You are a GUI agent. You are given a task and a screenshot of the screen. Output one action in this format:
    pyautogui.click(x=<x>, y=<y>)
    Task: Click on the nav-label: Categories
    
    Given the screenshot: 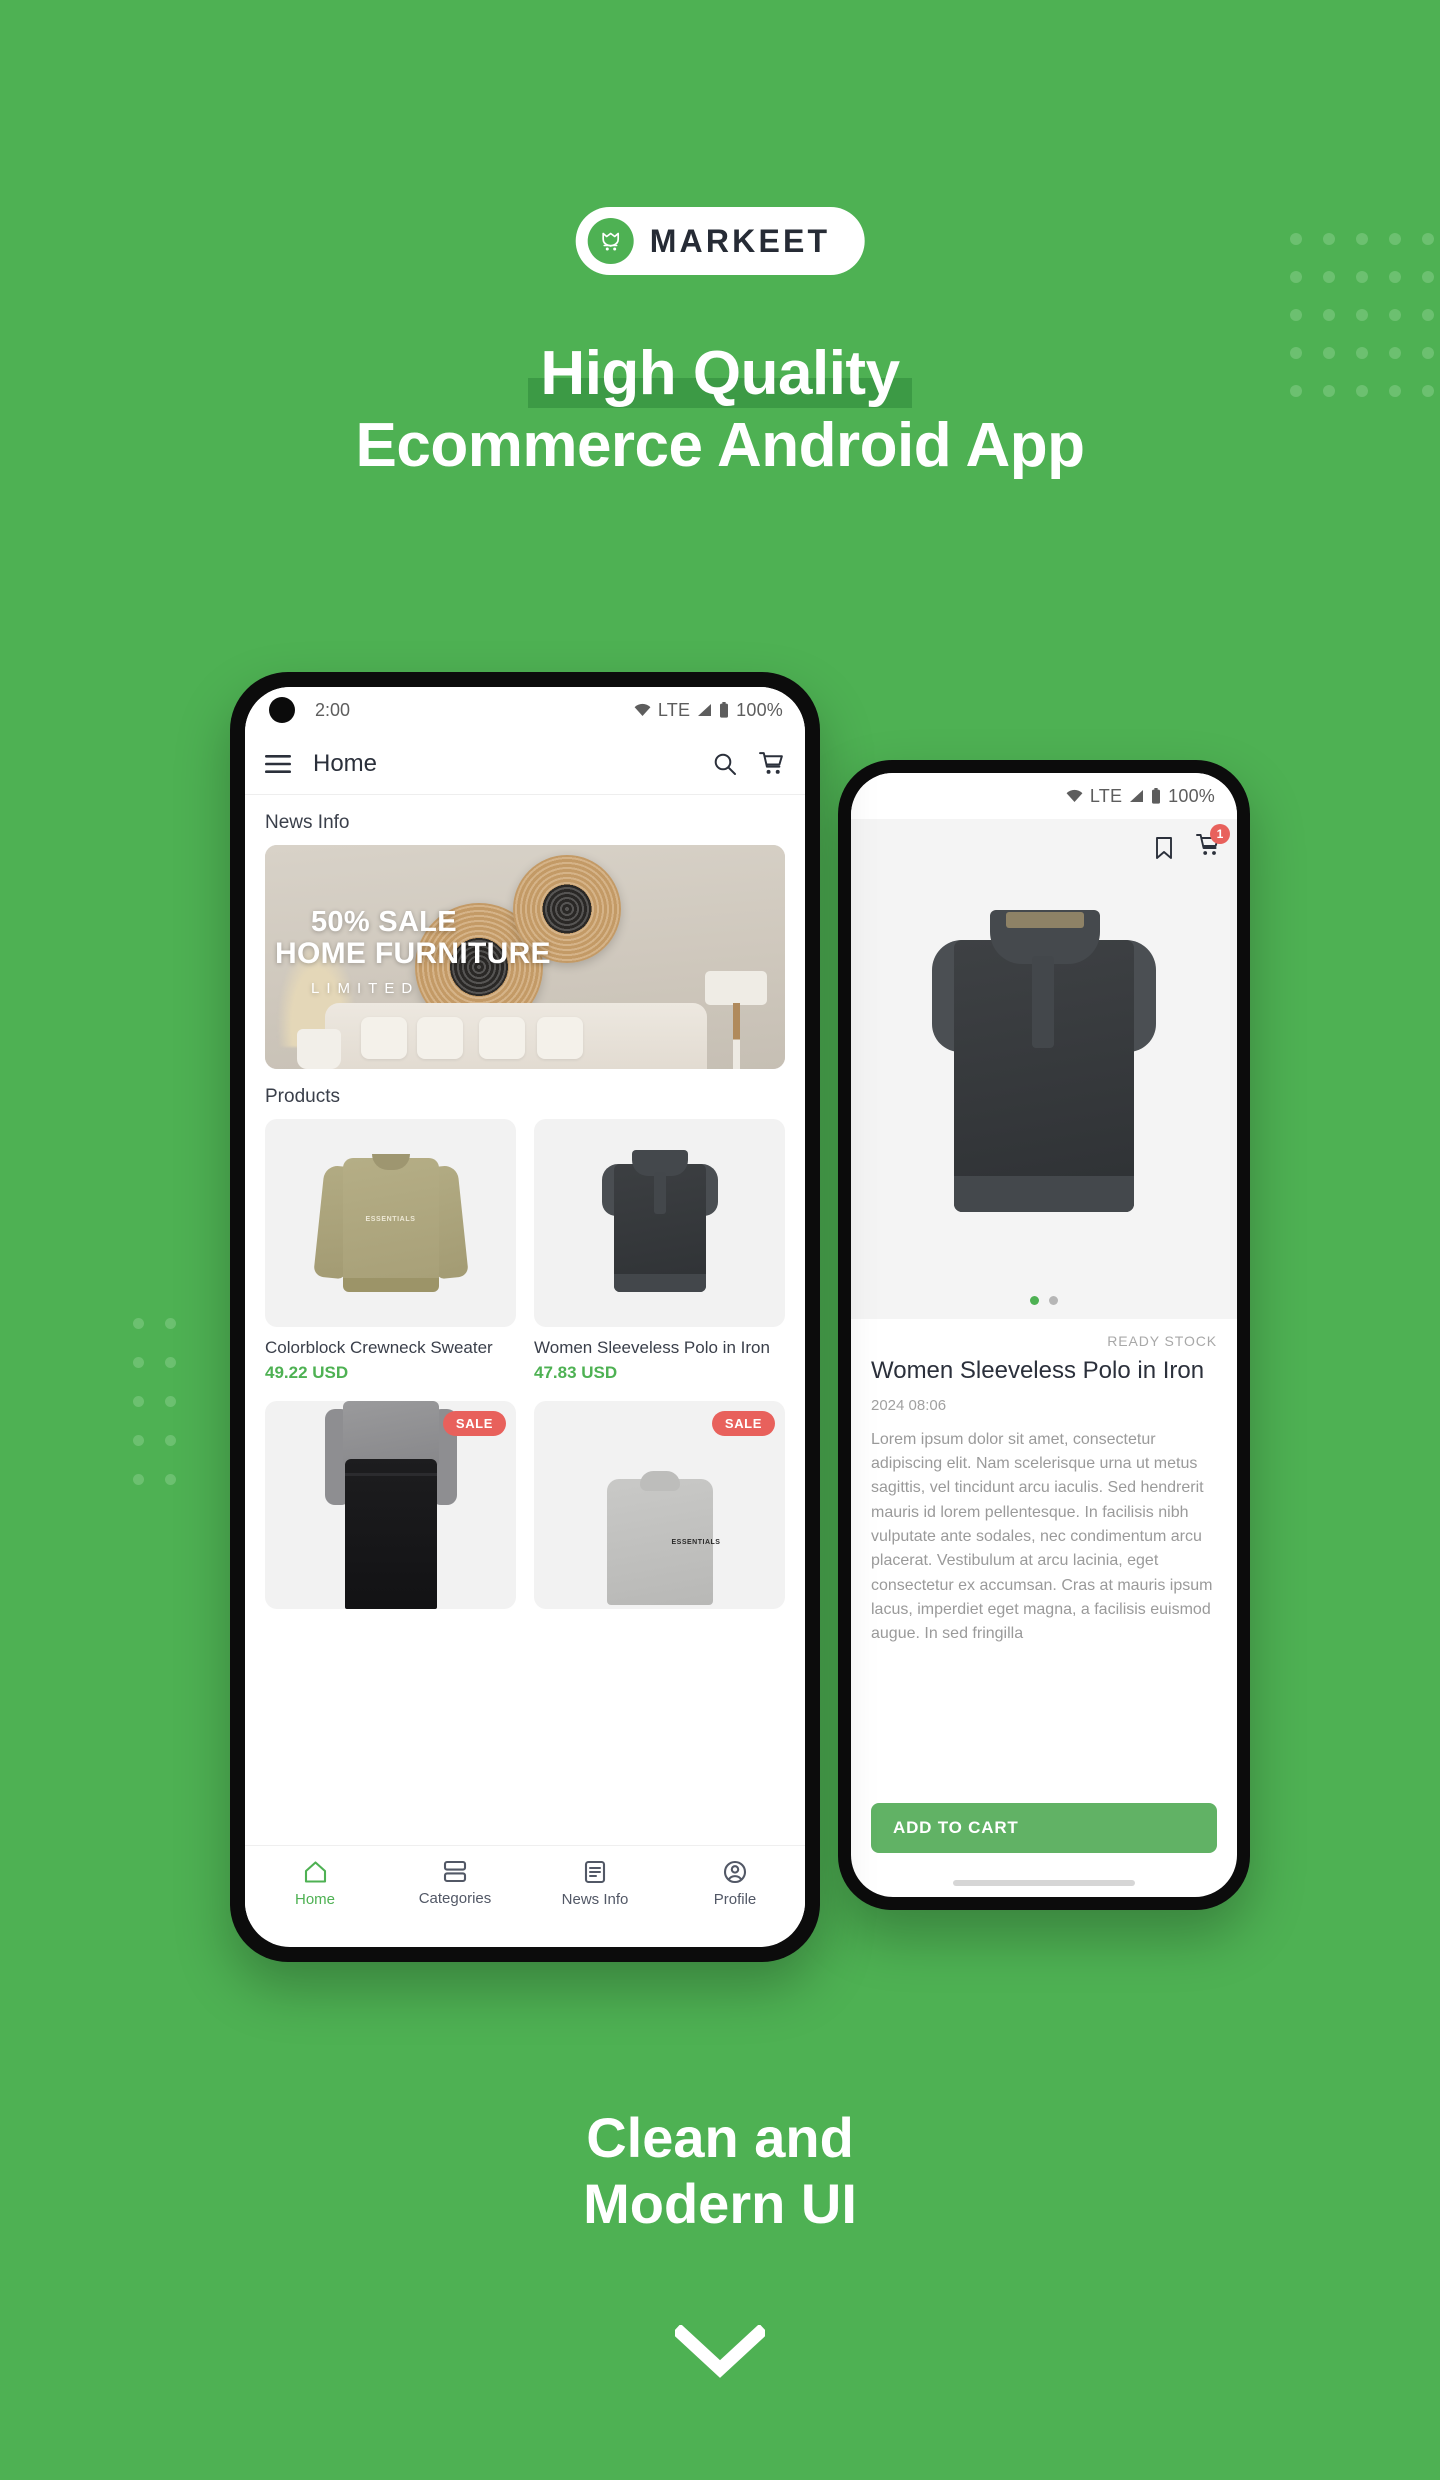 What is the action you would take?
    pyautogui.click(x=455, y=1898)
    